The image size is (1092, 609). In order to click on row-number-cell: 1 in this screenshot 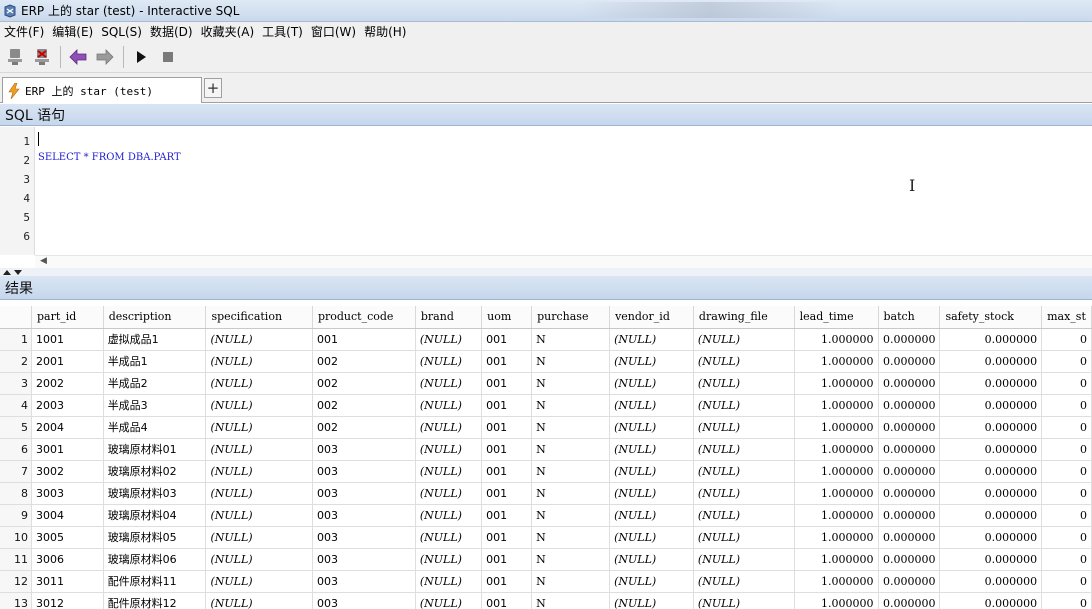, I will do `click(16, 339)`.